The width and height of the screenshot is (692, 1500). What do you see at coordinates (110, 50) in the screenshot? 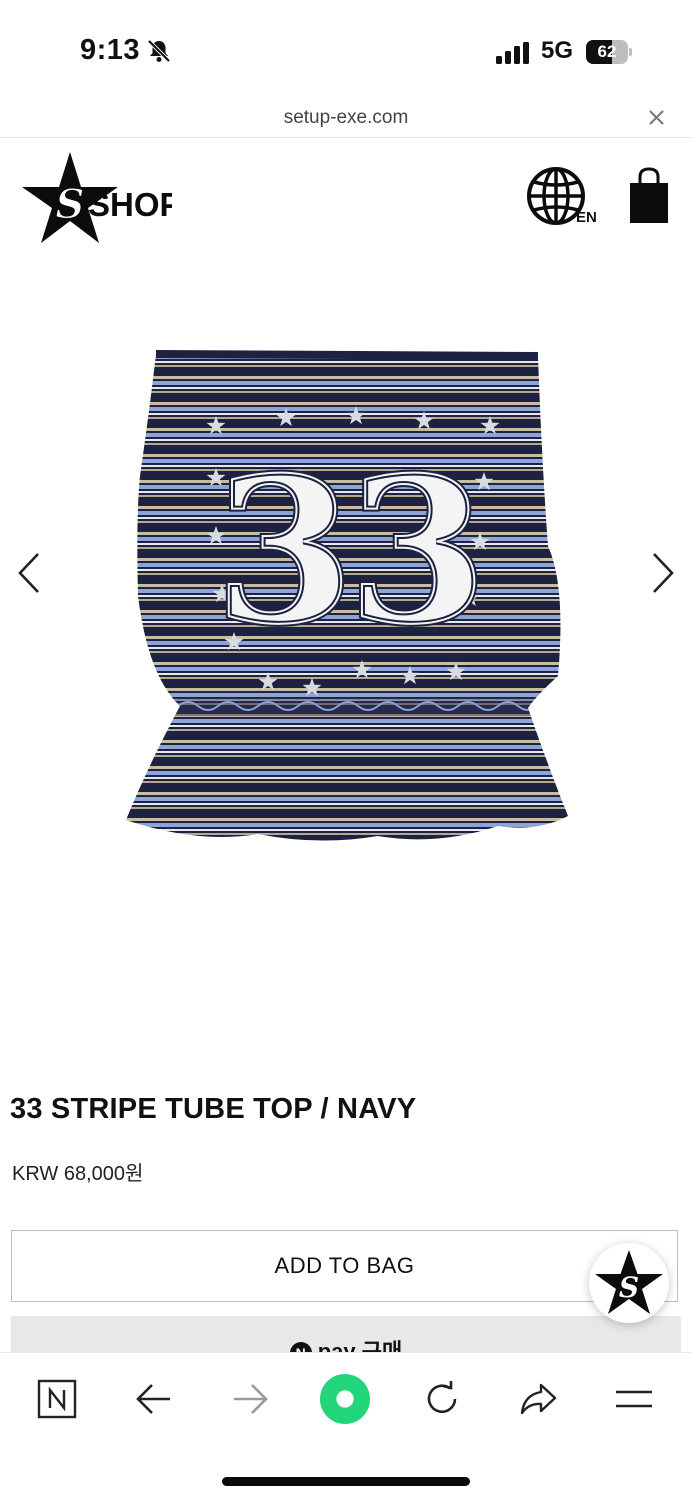
I see `status-time: 9:13` at bounding box center [110, 50].